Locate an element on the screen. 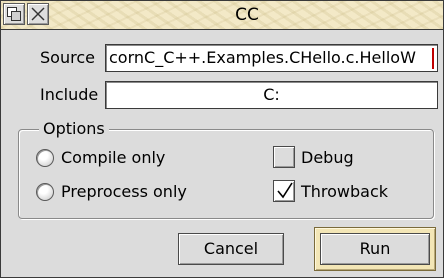 The height and width of the screenshot is (278, 444). window-close-icon is located at coordinates (38, 14).